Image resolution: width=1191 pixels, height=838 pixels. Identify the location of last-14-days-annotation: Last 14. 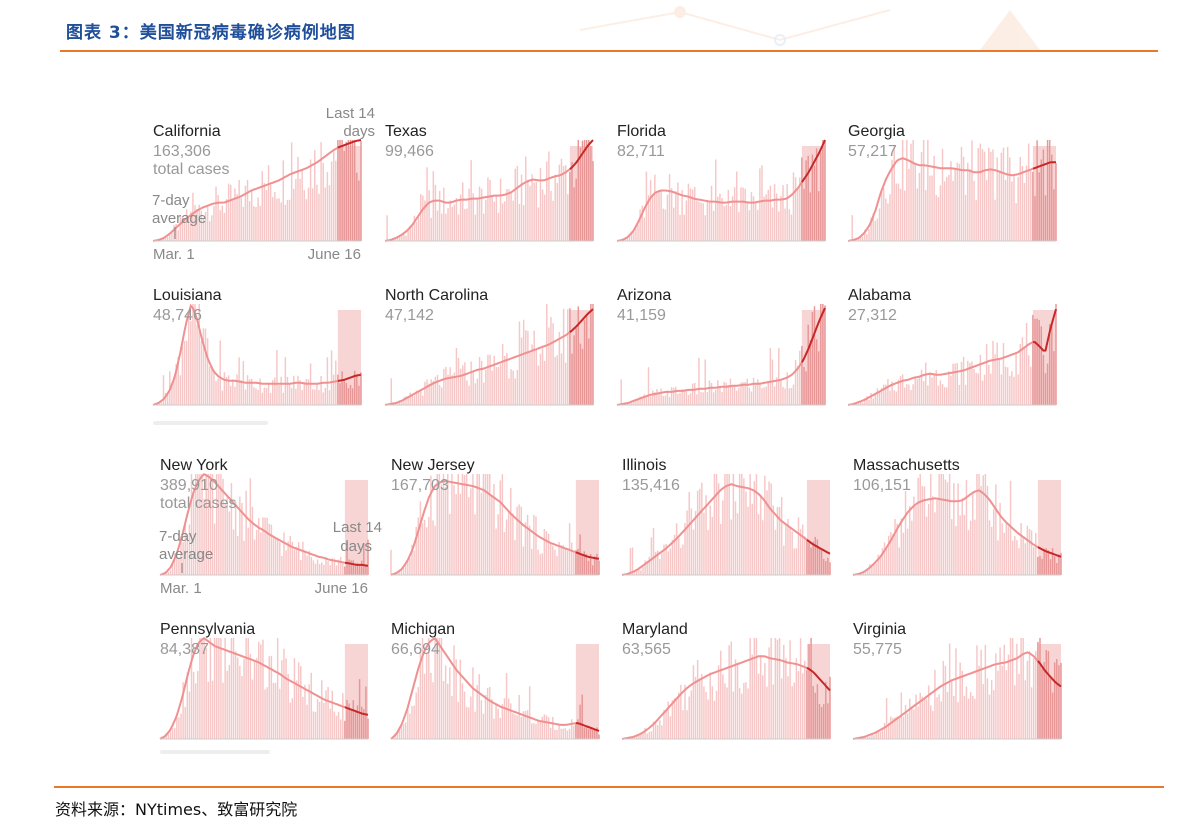
(357, 527).